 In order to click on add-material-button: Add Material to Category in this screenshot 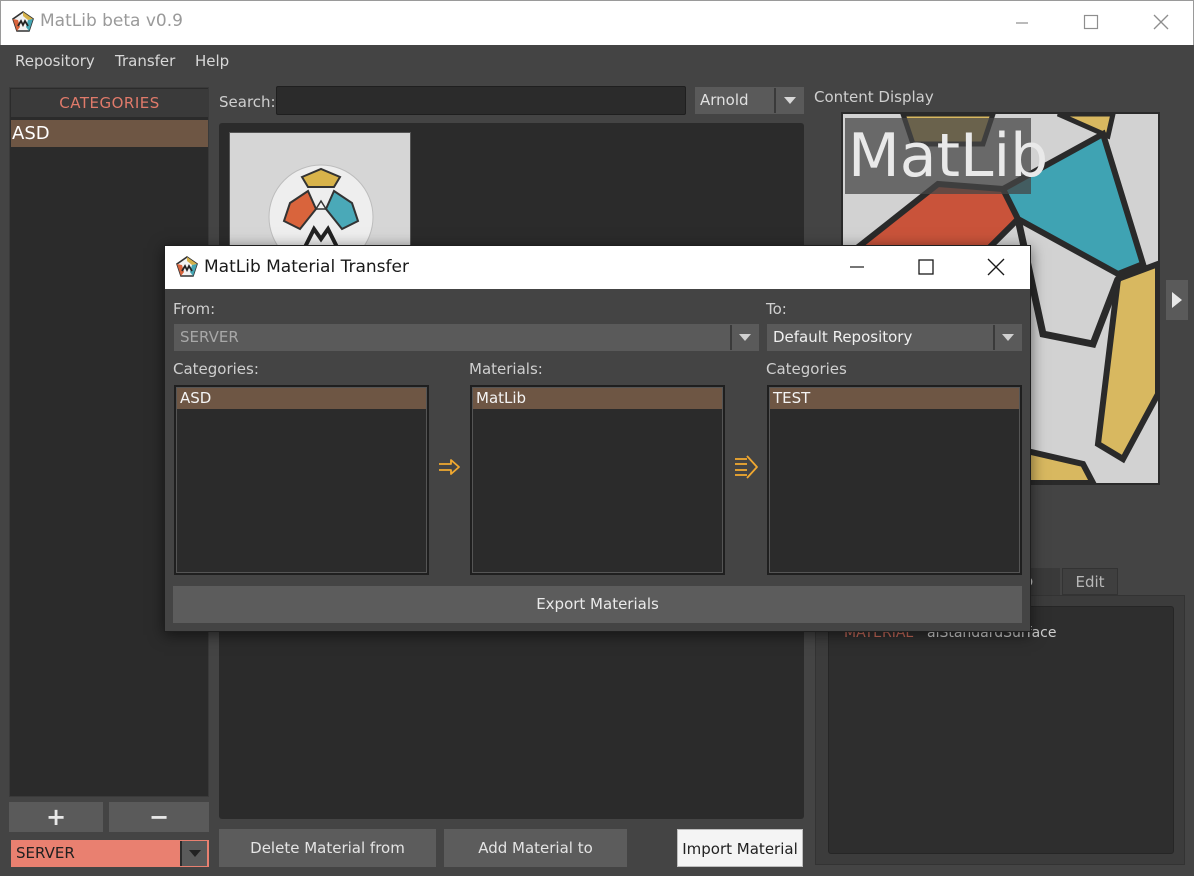, I will do `click(535, 848)`.